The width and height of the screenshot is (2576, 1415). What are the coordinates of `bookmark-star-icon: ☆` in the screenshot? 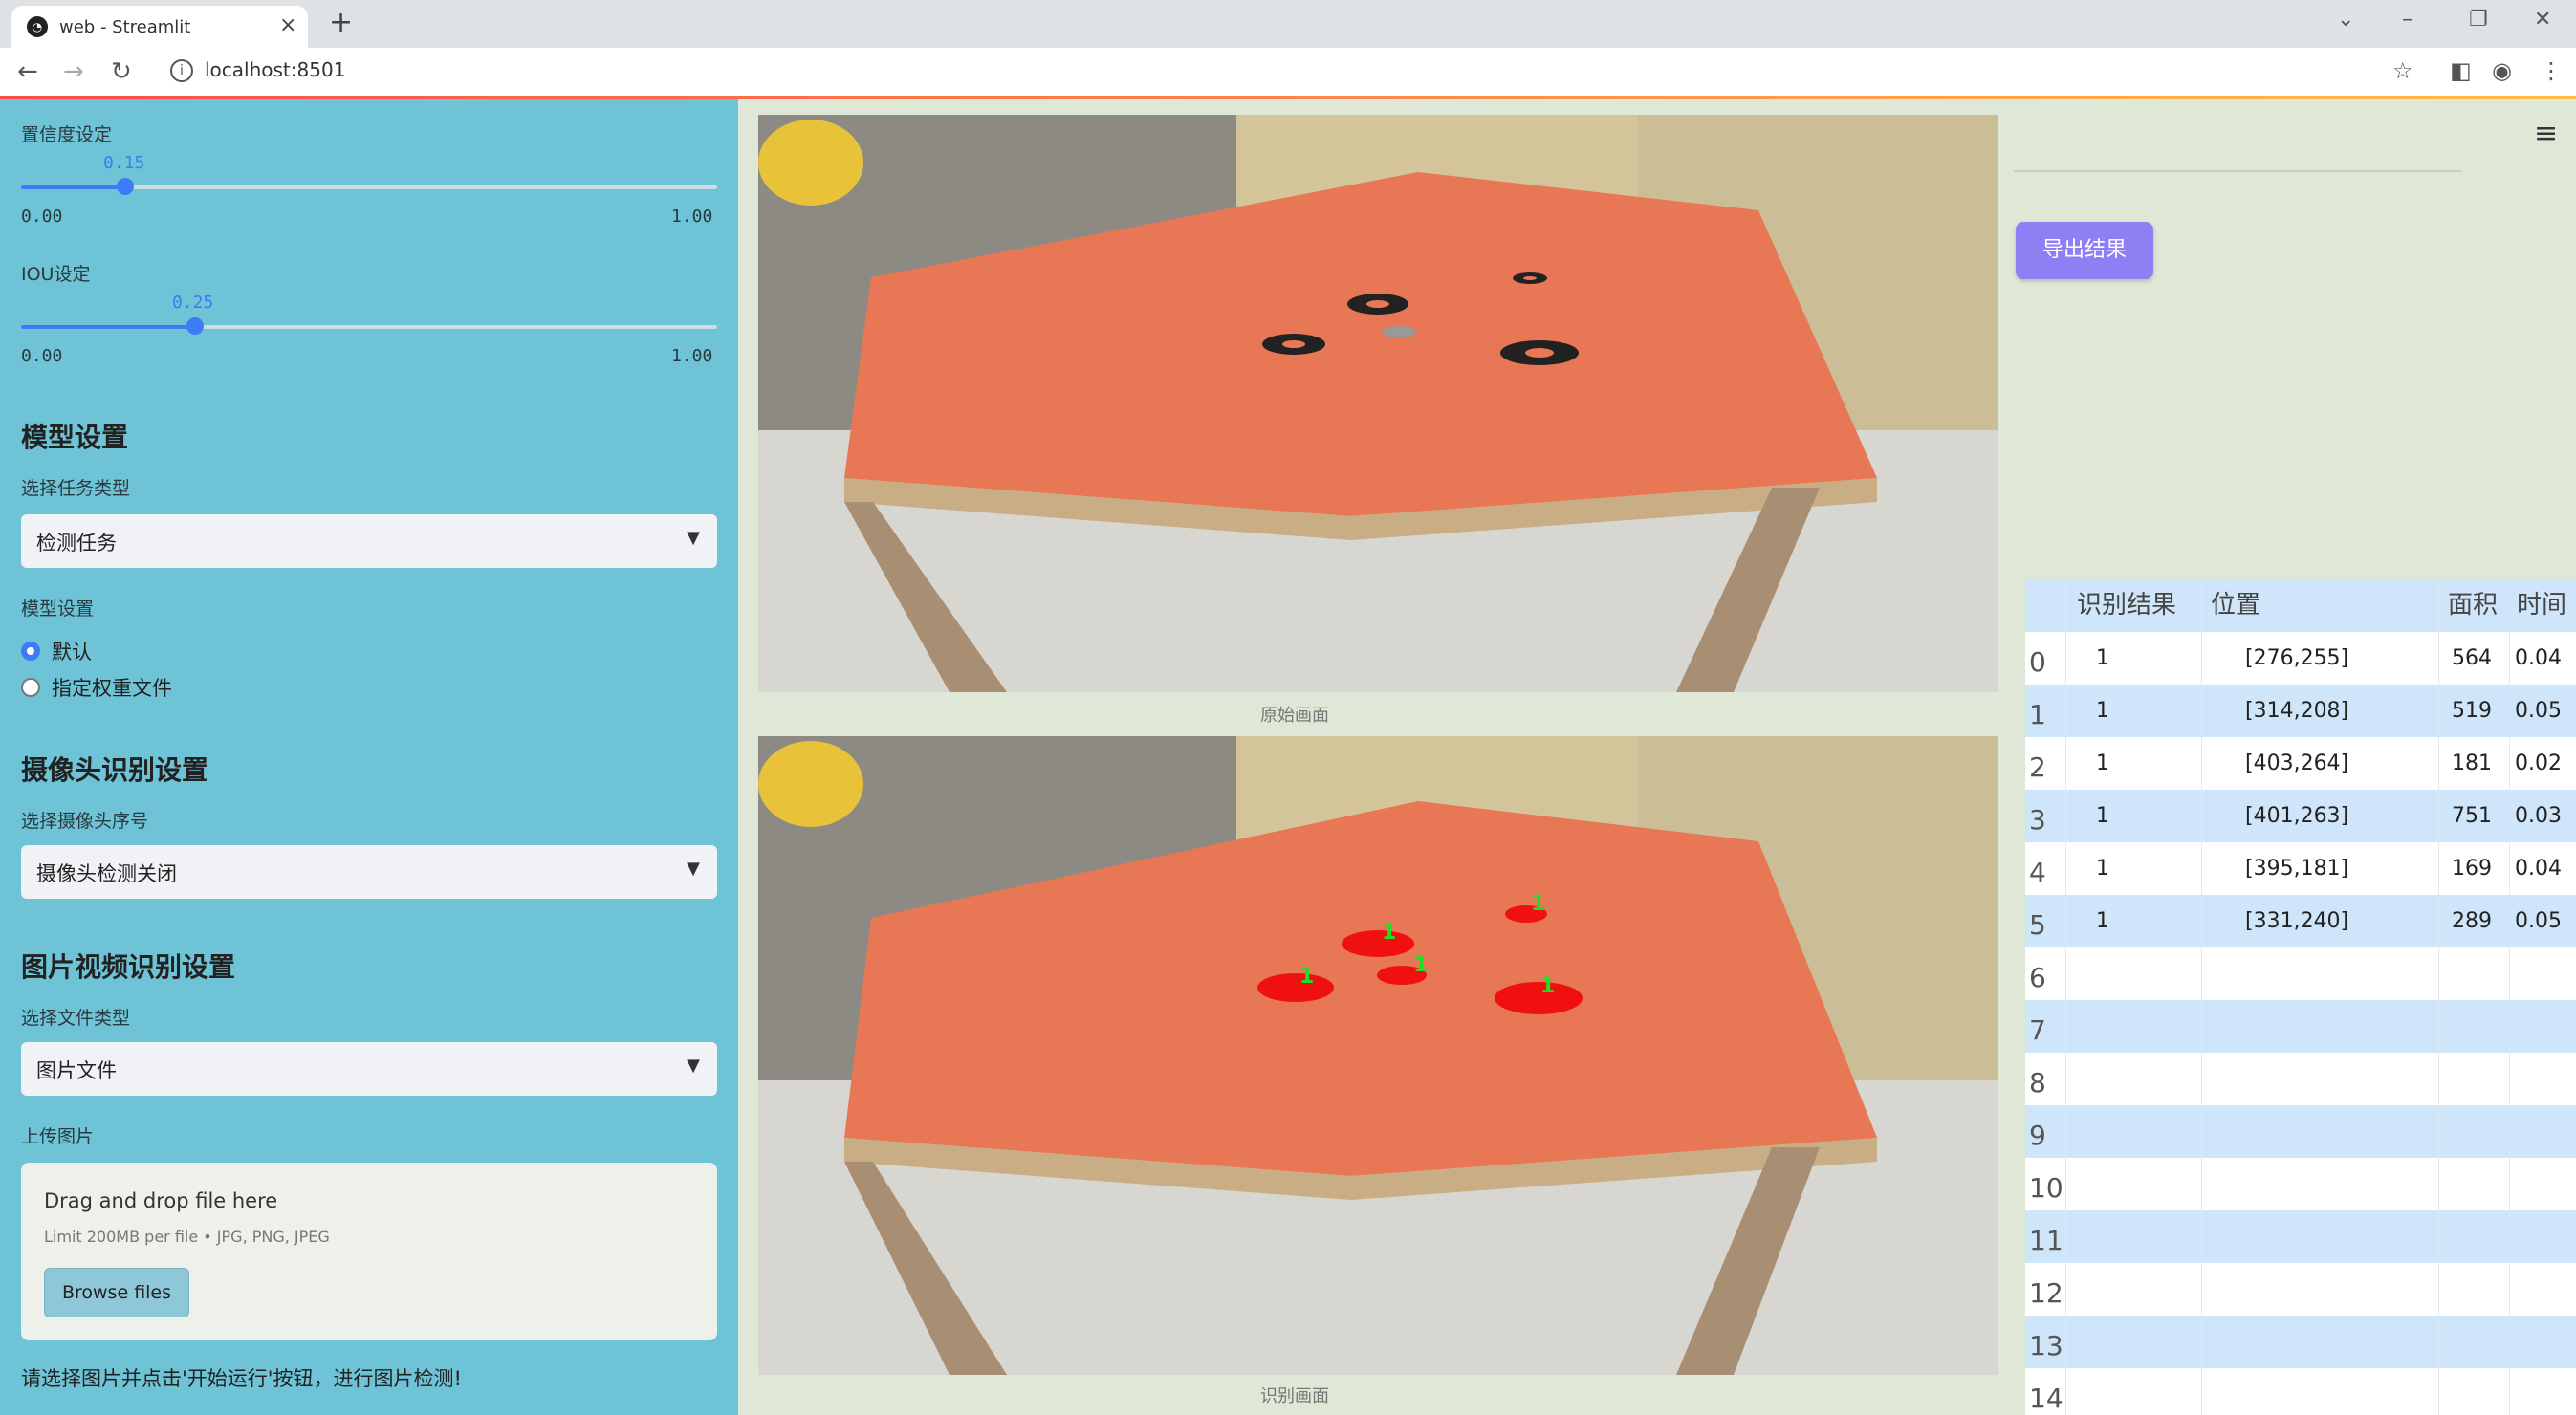 It's located at (2402, 71).